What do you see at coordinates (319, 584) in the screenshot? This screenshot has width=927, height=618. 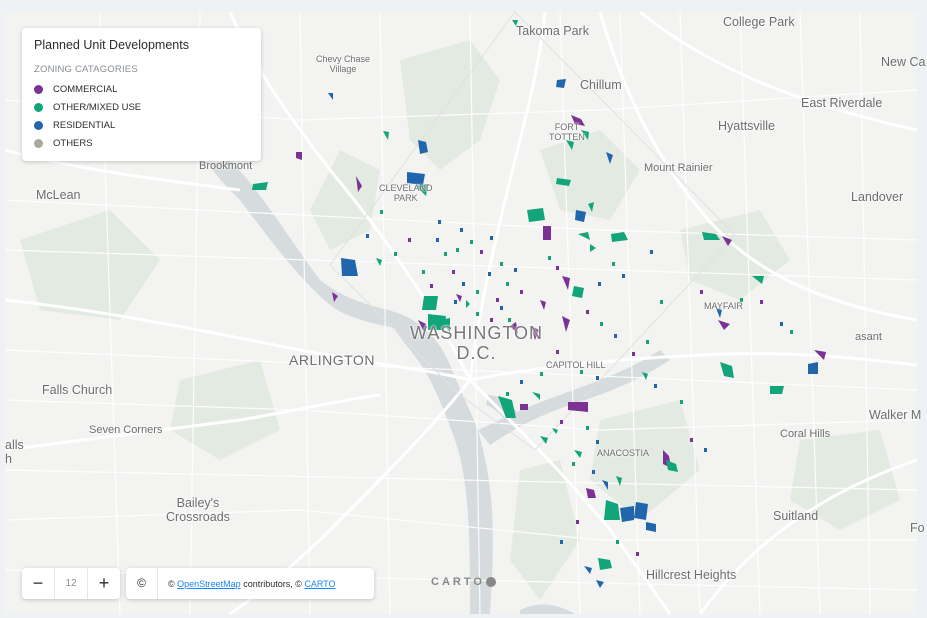 I see `carto-link: CARTO` at bounding box center [319, 584].